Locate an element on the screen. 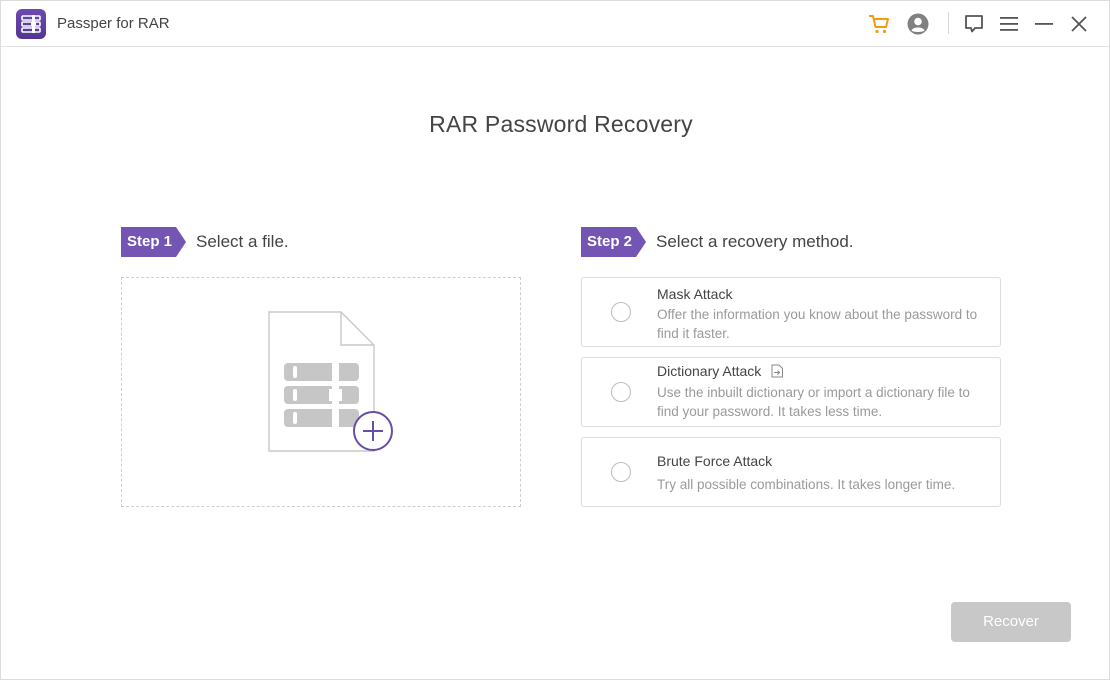  step-2-badge: Step 2 is located at coordinates (613, 242).